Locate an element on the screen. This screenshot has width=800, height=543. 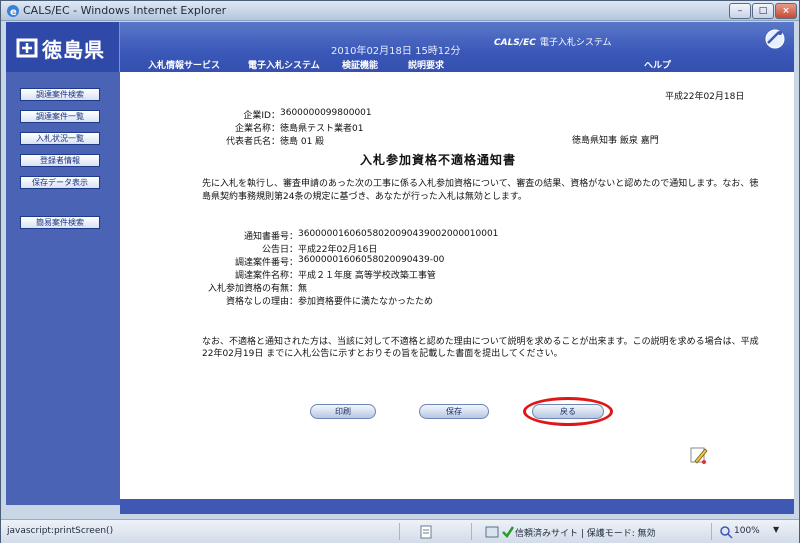
highlight-circle is located at coordinates (568, 411).